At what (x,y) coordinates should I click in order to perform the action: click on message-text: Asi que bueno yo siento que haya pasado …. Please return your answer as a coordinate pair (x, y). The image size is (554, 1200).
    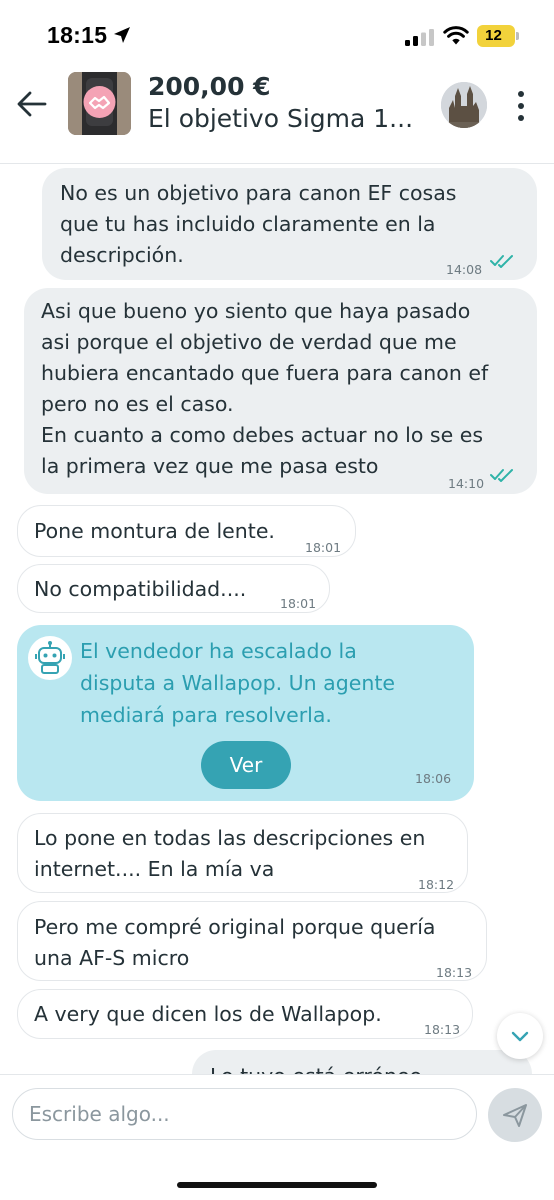
    Looking at the image, I should click on (265, 388).